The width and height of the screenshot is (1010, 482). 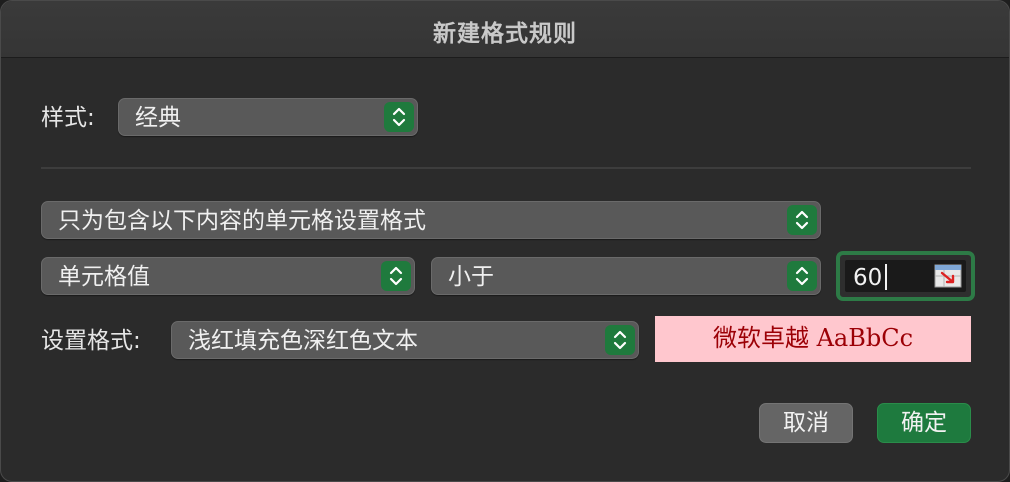 What do you see at coordinates (471, 277) in the screenshot?
I see `operator-value: 小于` at bounding box center [471, 277].